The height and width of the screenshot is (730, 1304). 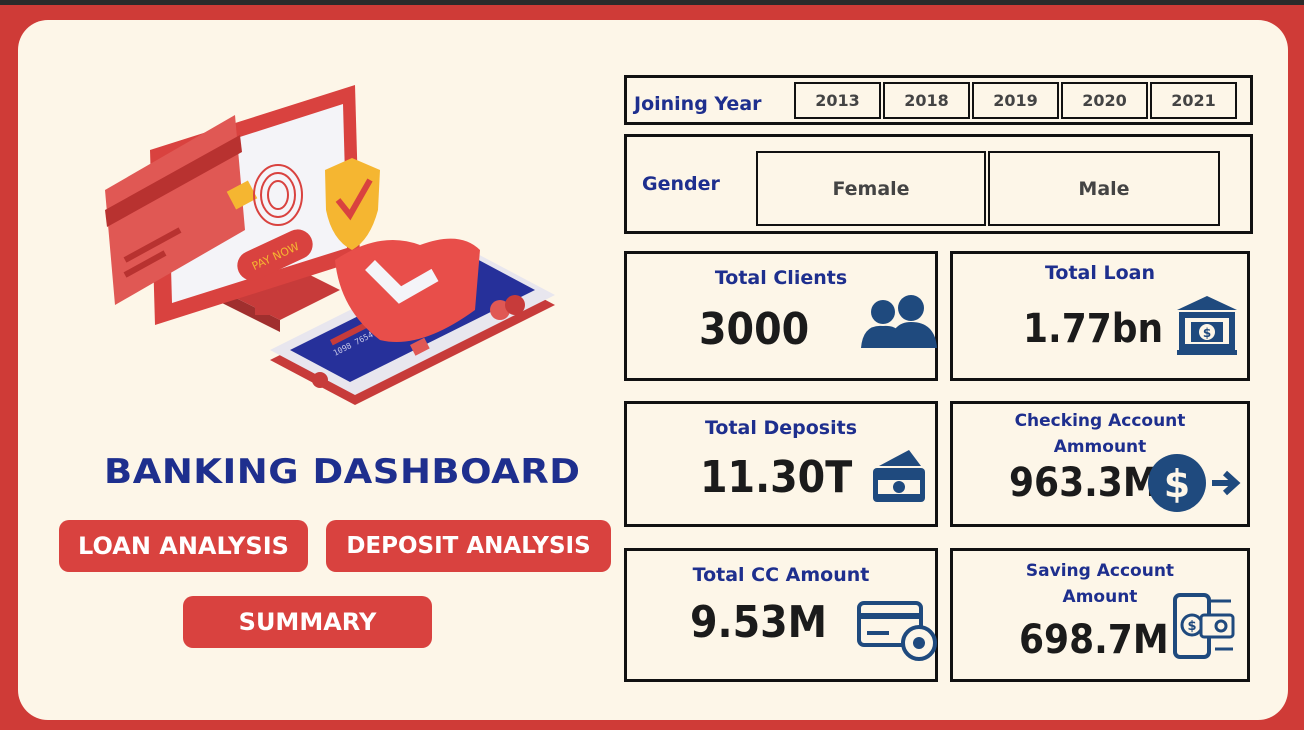 What do you see at coordinates (1100, 615) in the screenshot?
I see `saving-account-card: Saving Account 698.7M Amount $` at bounding box center [1100, 615].